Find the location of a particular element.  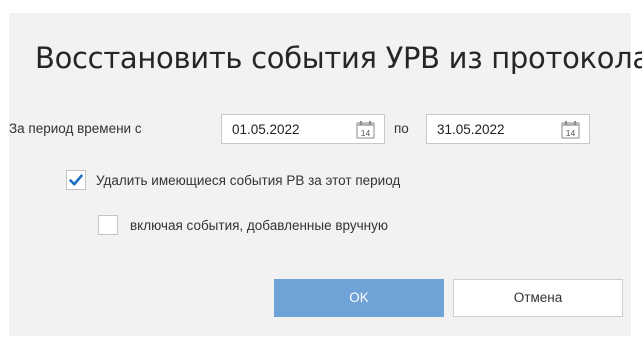

include-manual-checkbox is located at coordinates (108, 225).